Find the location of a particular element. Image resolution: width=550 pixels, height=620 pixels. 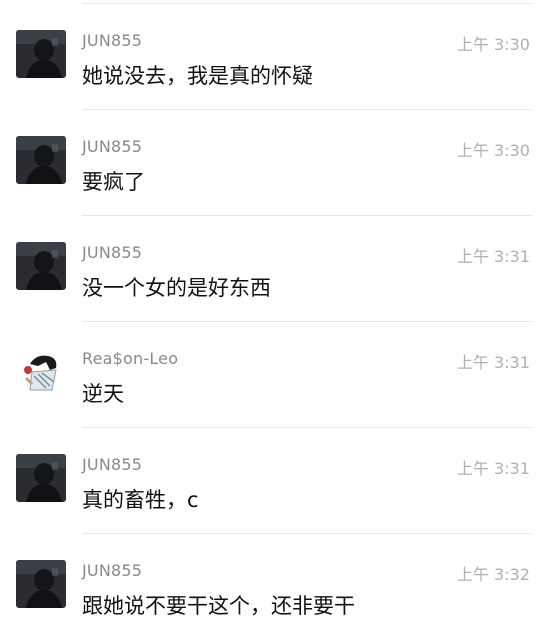

message-text: 逆天 is located at coordinates (103, 394).